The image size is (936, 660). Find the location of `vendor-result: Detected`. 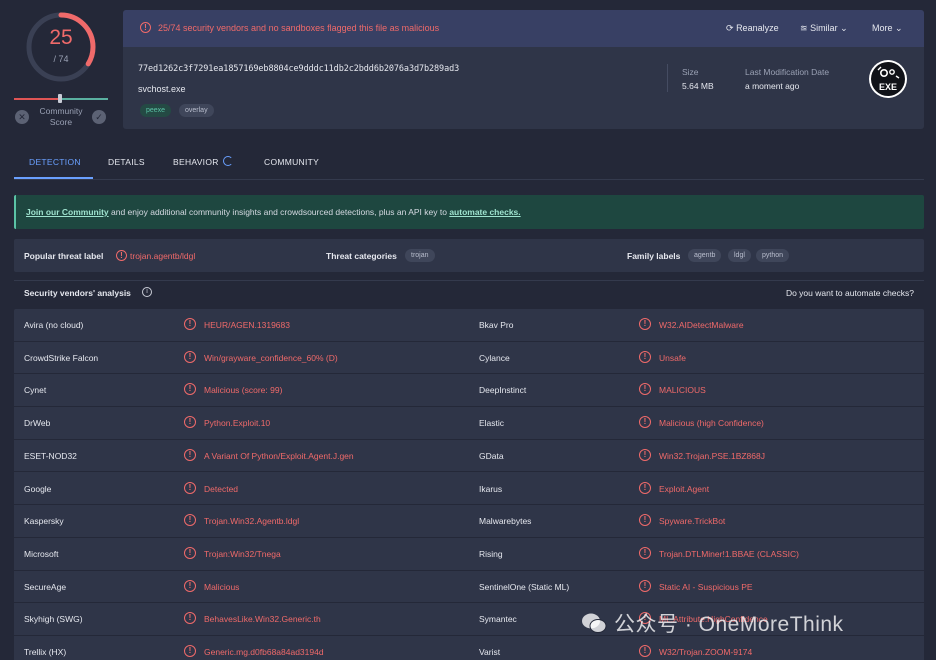

vendor-result: Detected is located at coordinates (221, 488).